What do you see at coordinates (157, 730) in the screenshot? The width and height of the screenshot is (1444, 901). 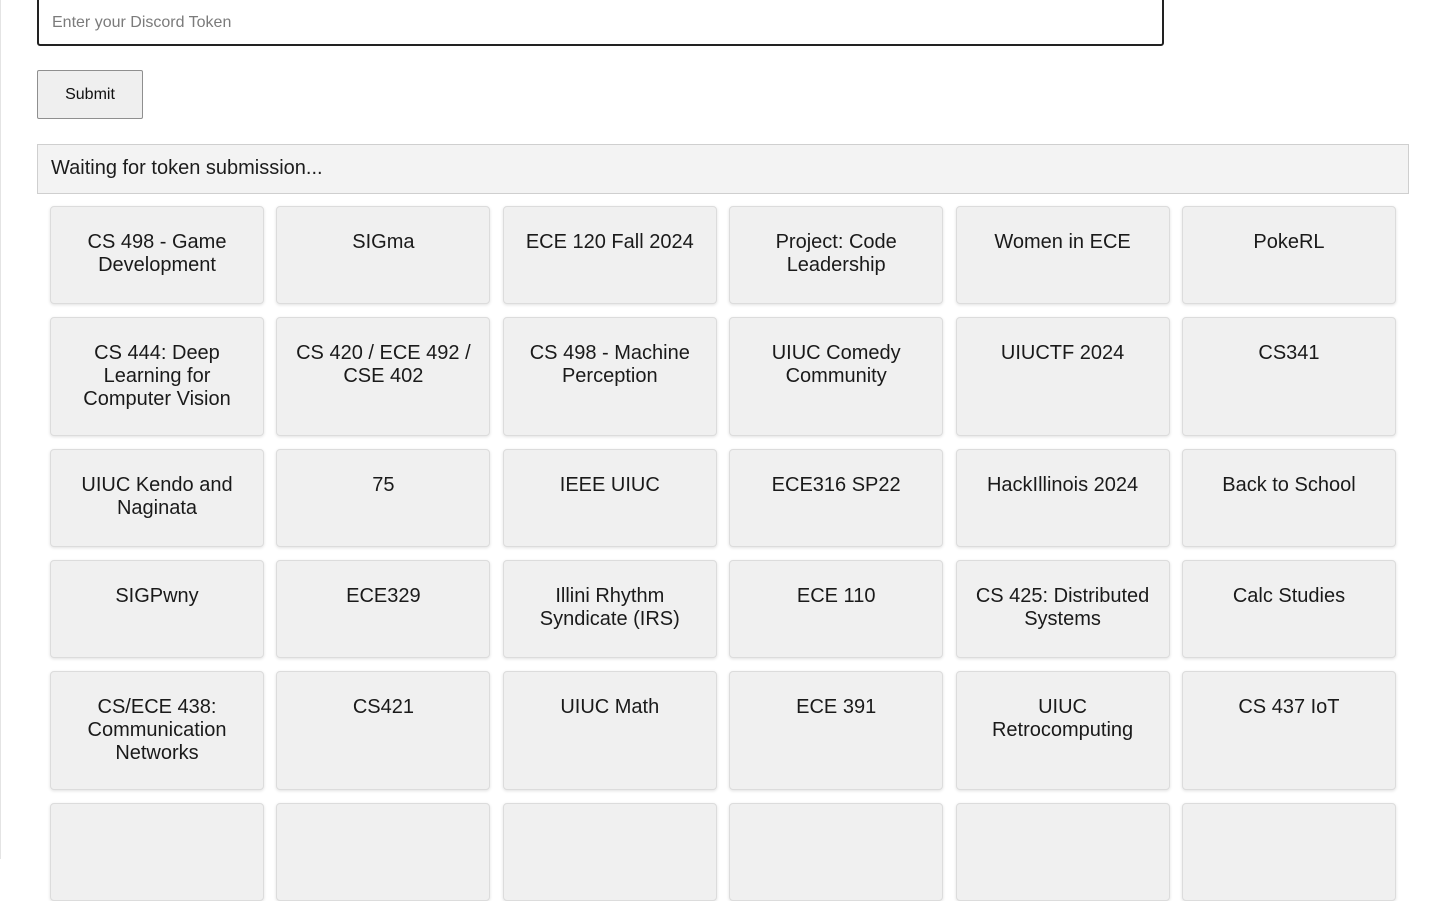 I see `server-card: CS/ECE 438: Communication Networks` at bounding box center [157, 730].